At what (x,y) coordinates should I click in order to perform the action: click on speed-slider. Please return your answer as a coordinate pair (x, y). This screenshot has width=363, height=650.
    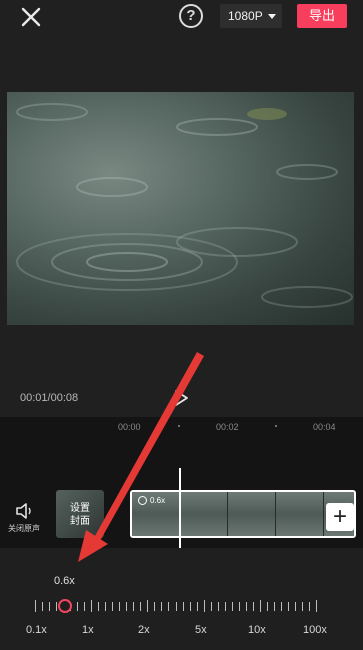
    Looking at the image, I should click on (176, 606).